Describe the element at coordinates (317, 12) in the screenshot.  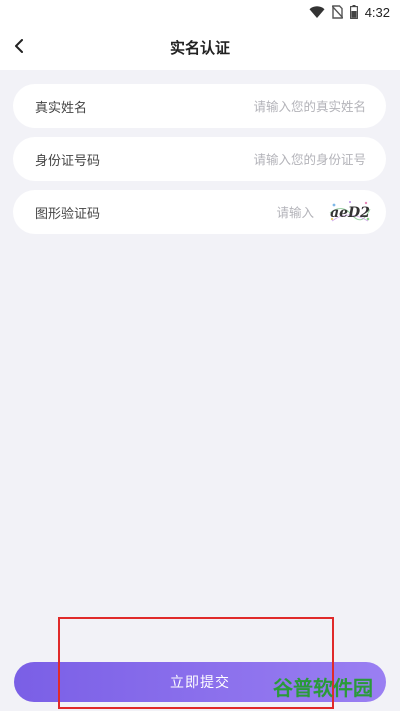
I see `wifi-icon` at that location.